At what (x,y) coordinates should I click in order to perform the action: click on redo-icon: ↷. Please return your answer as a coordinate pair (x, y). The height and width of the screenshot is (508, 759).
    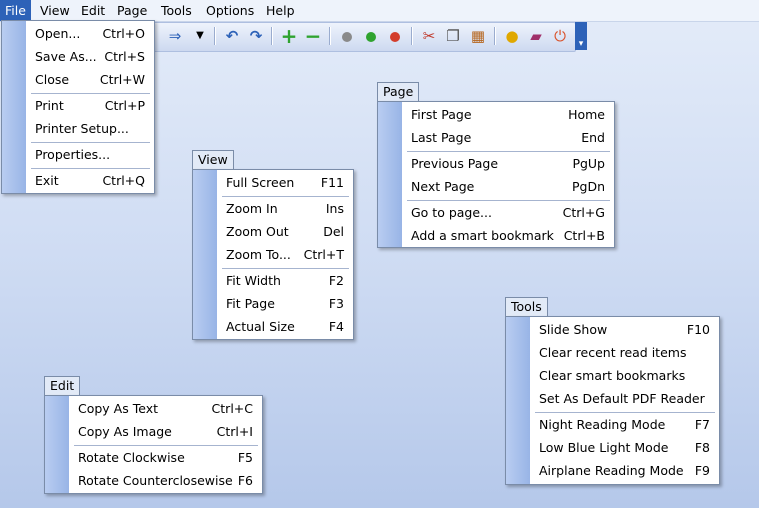
    Looking at the image, I should click on (256, 36).